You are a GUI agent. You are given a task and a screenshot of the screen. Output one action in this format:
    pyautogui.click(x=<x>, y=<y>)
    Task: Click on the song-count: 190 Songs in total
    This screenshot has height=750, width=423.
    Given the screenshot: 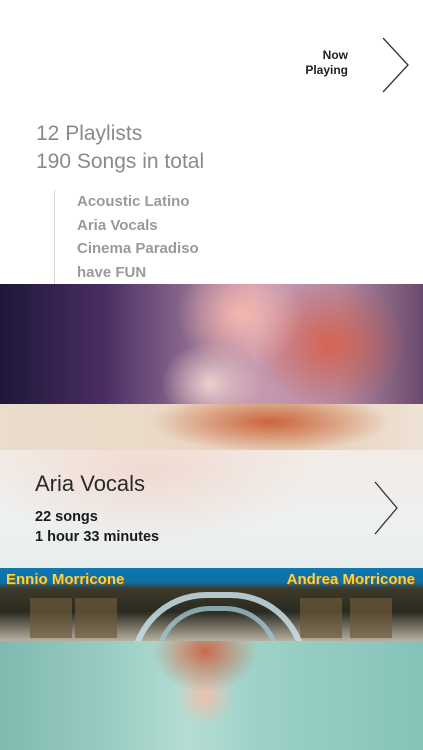 What is the action you would take?
    pyautogui.click(x=120, y=161)
    